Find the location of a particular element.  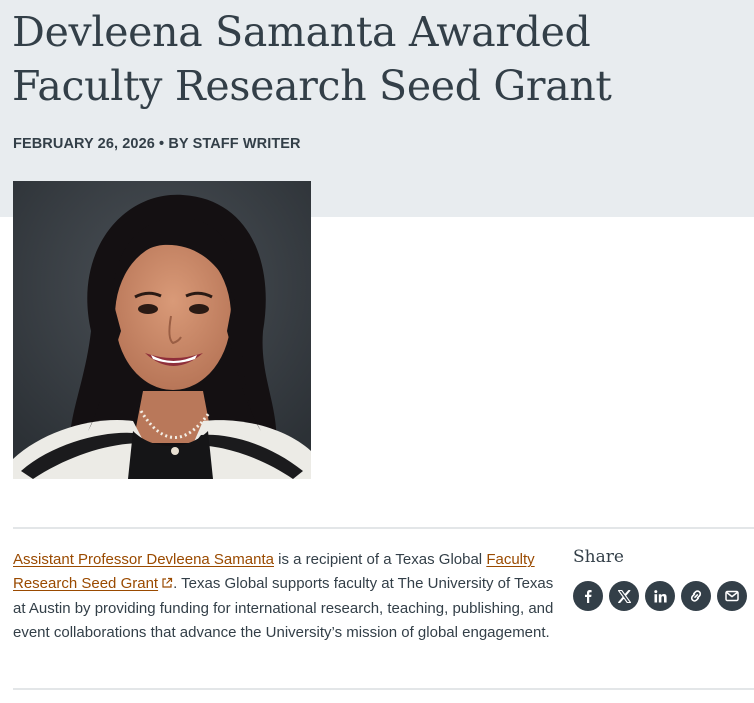

x-icon is located at coordinates (624, 596).